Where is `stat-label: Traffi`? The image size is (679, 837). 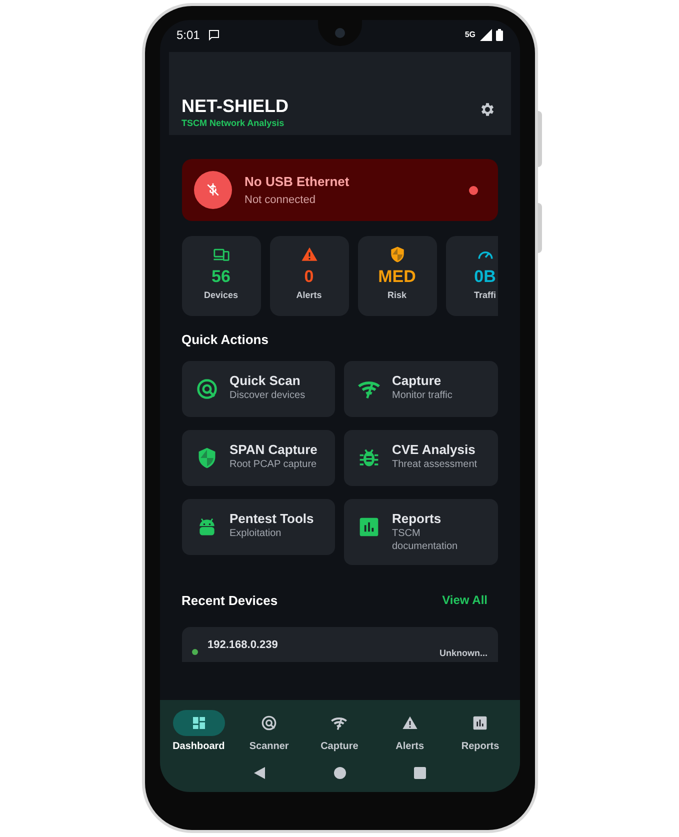 stat-label: Traffi is located at coordinates (485, 295).